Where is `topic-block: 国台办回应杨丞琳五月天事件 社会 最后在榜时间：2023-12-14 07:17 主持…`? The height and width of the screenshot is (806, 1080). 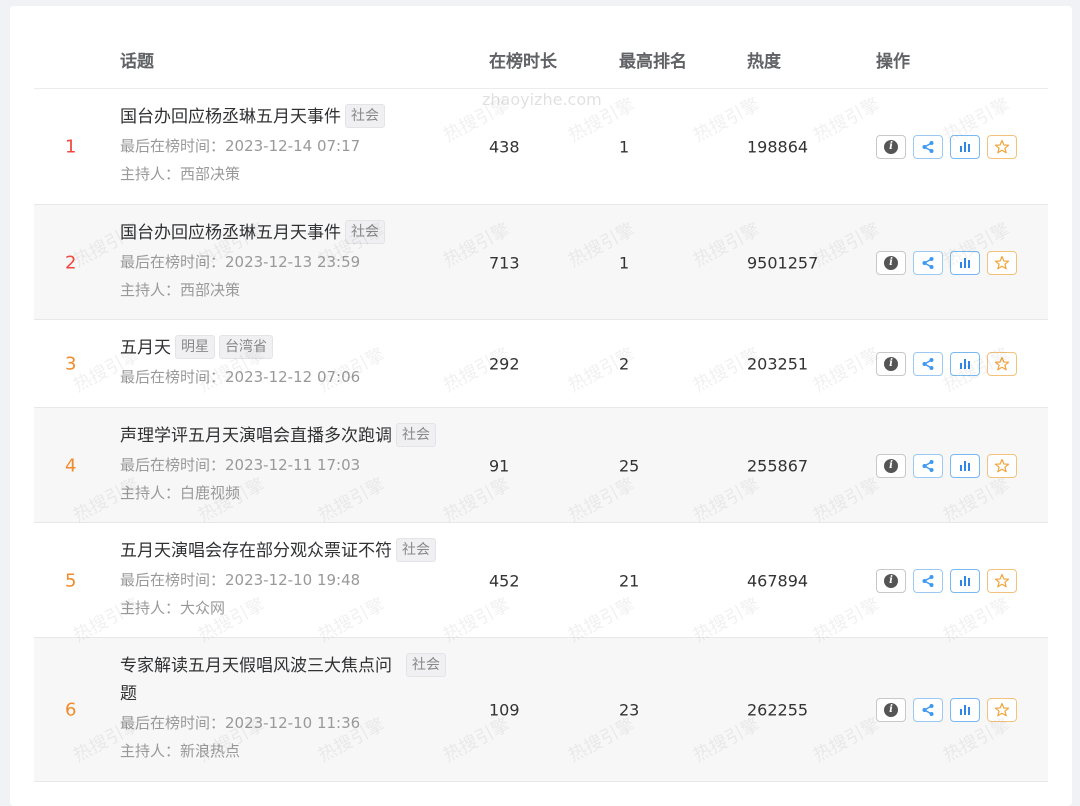
topic-block: 国台办回应杨丞琳五月天事件 社会 最后在榜时间：2023-12-14 07:17 主持… is located at coordinates (252, 145).